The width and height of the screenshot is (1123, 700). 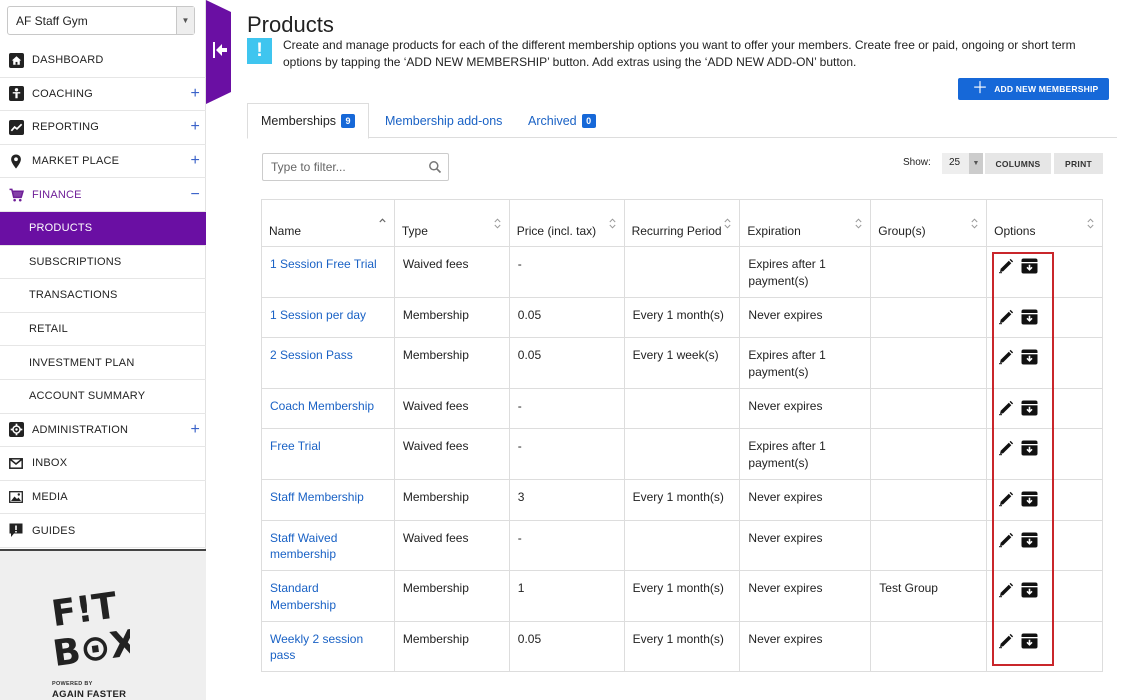 I want to click on sidebar-item-finance: FINANCE −, so click(x=103, y=195).